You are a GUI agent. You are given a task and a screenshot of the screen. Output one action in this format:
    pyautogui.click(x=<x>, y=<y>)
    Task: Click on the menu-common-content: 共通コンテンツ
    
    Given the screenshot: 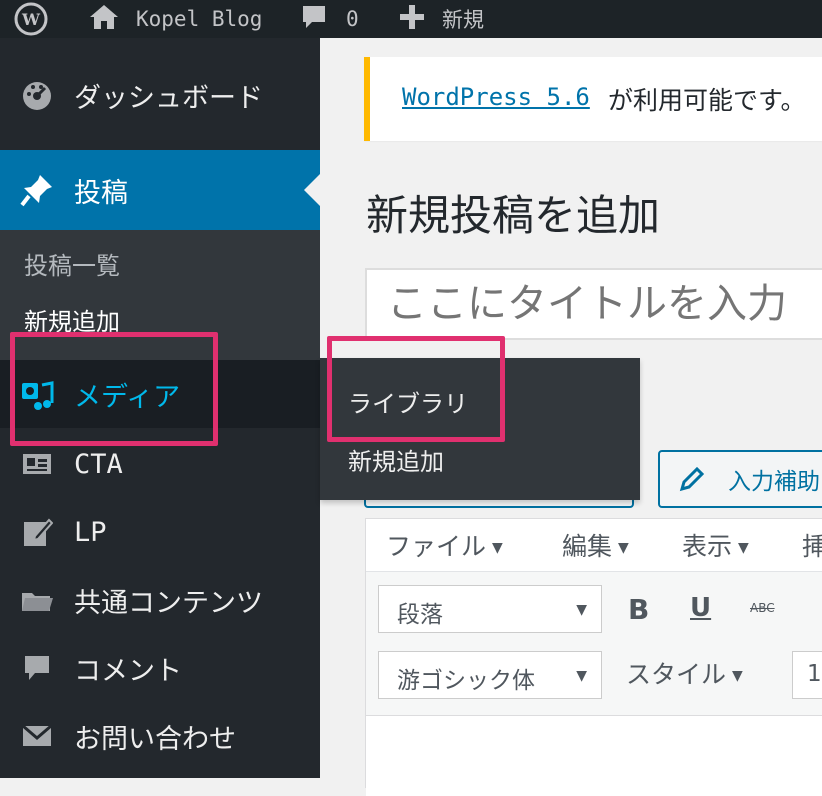 What is the action you would take?
    pyautogui.click(x=160, y=600)
    